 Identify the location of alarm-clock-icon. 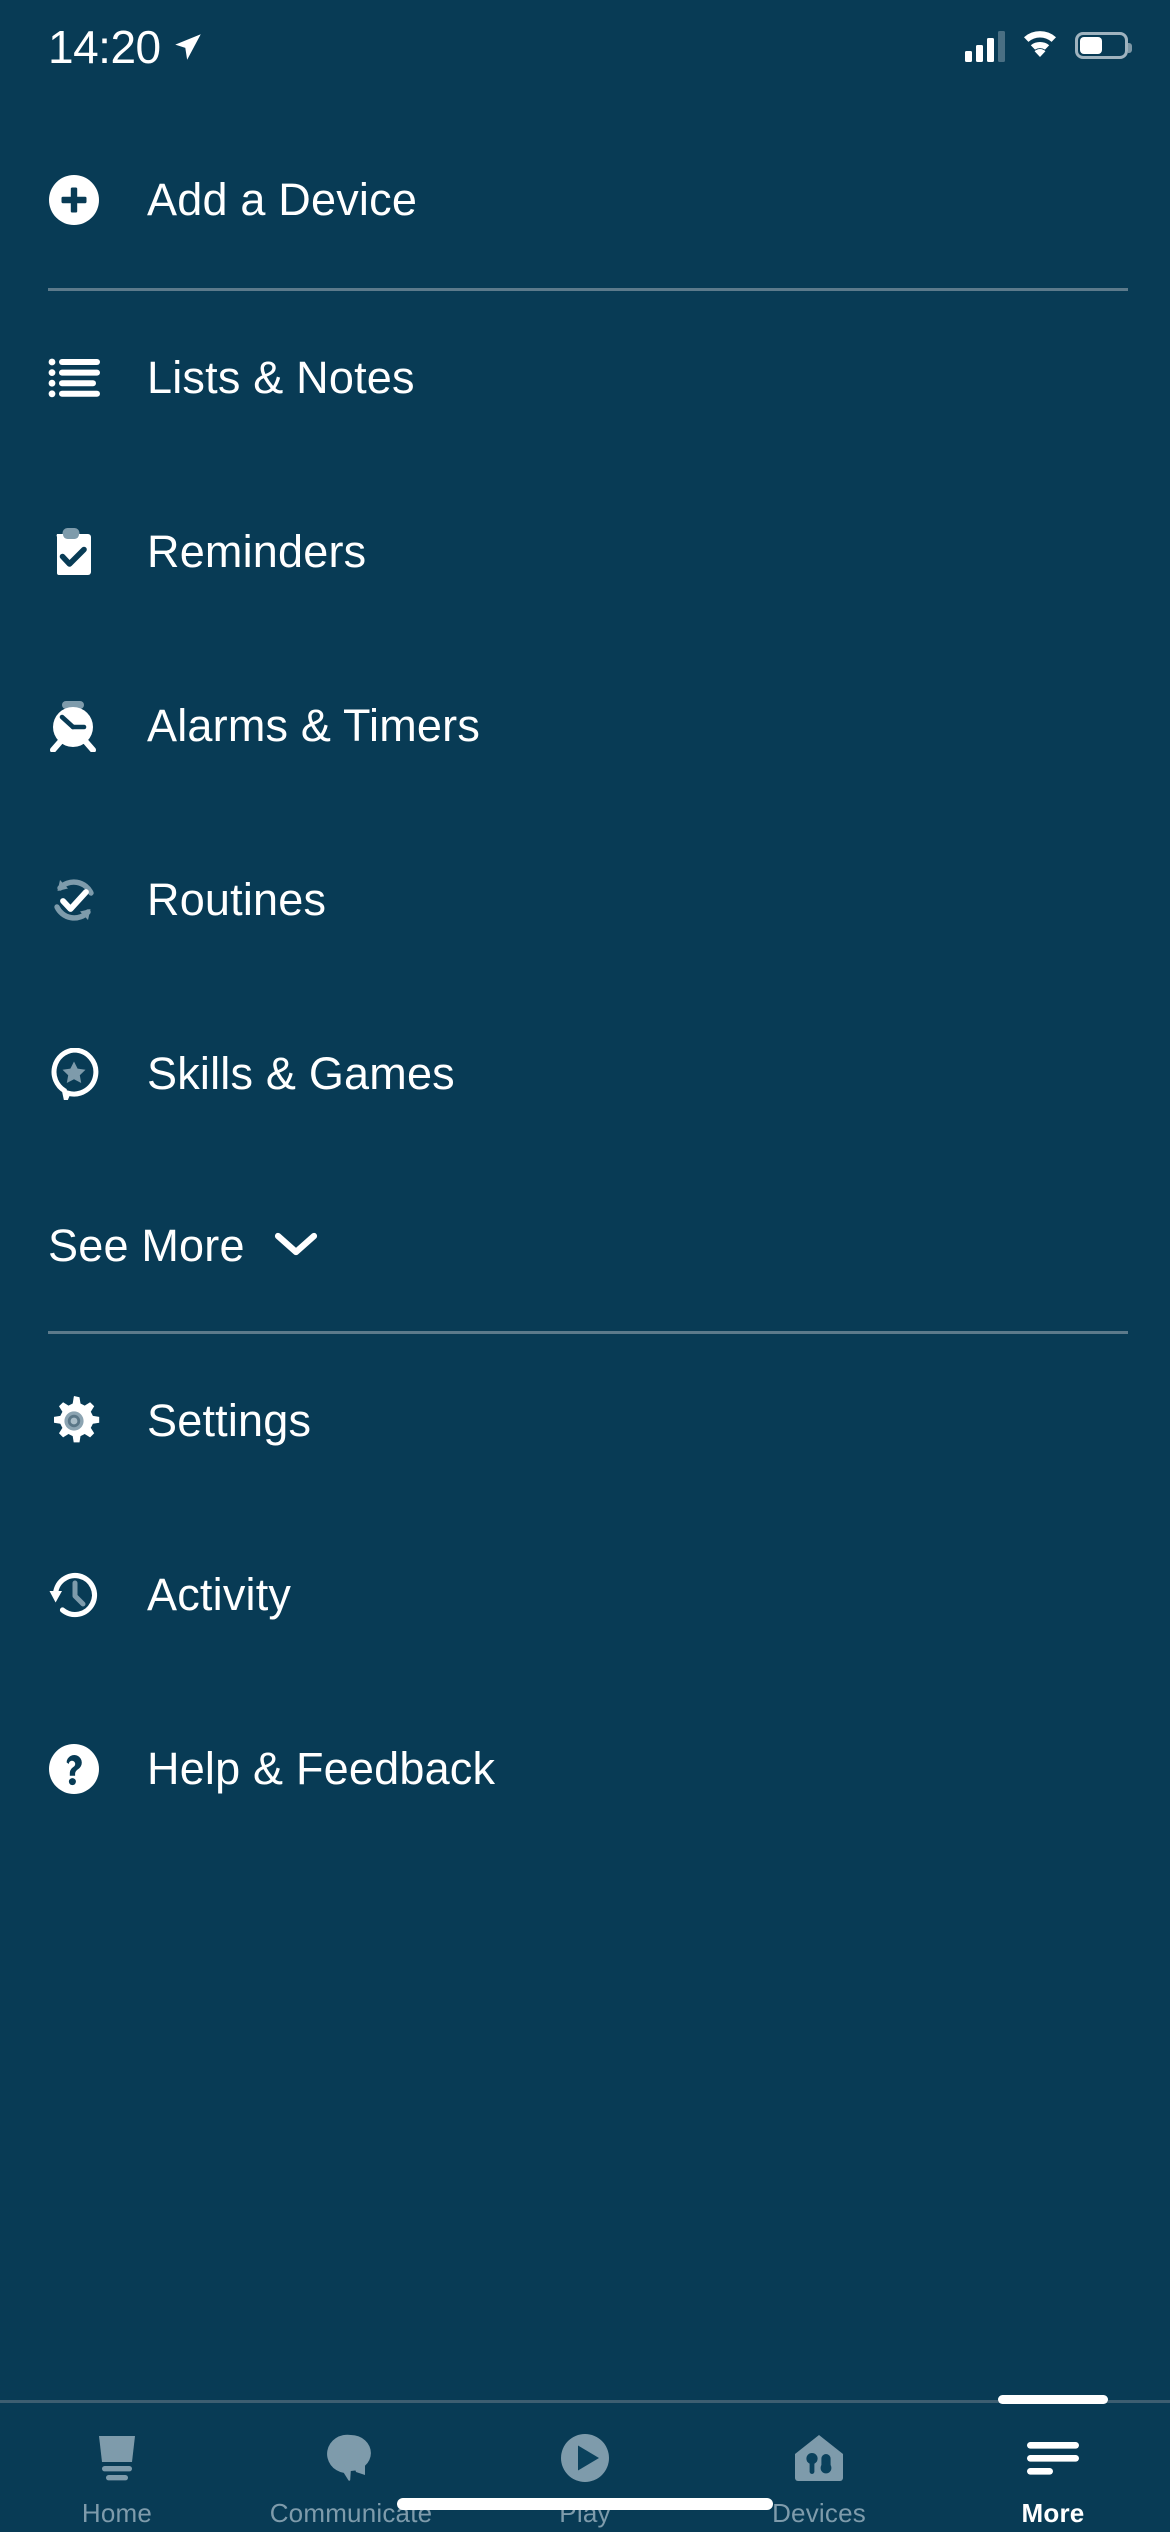
(85, 726).